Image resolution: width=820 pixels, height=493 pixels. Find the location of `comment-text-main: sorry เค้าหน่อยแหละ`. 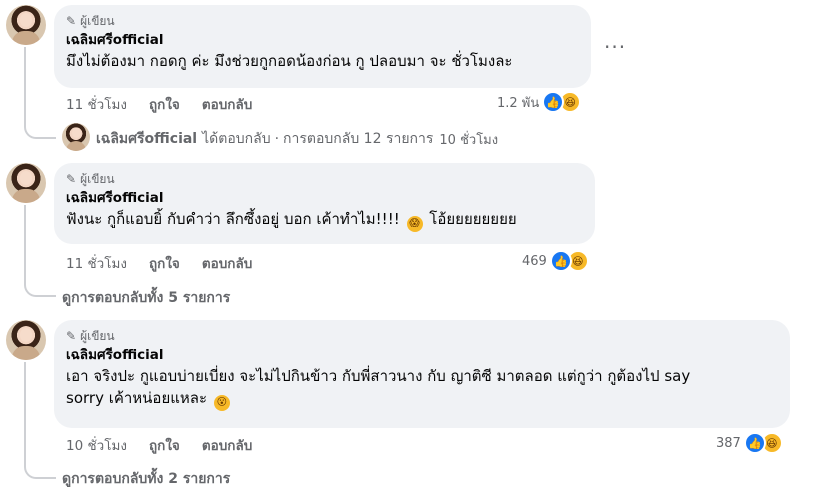

comment-text-main: sorry เค้าหน่อยแหละ is located at coordinates (137, 398).